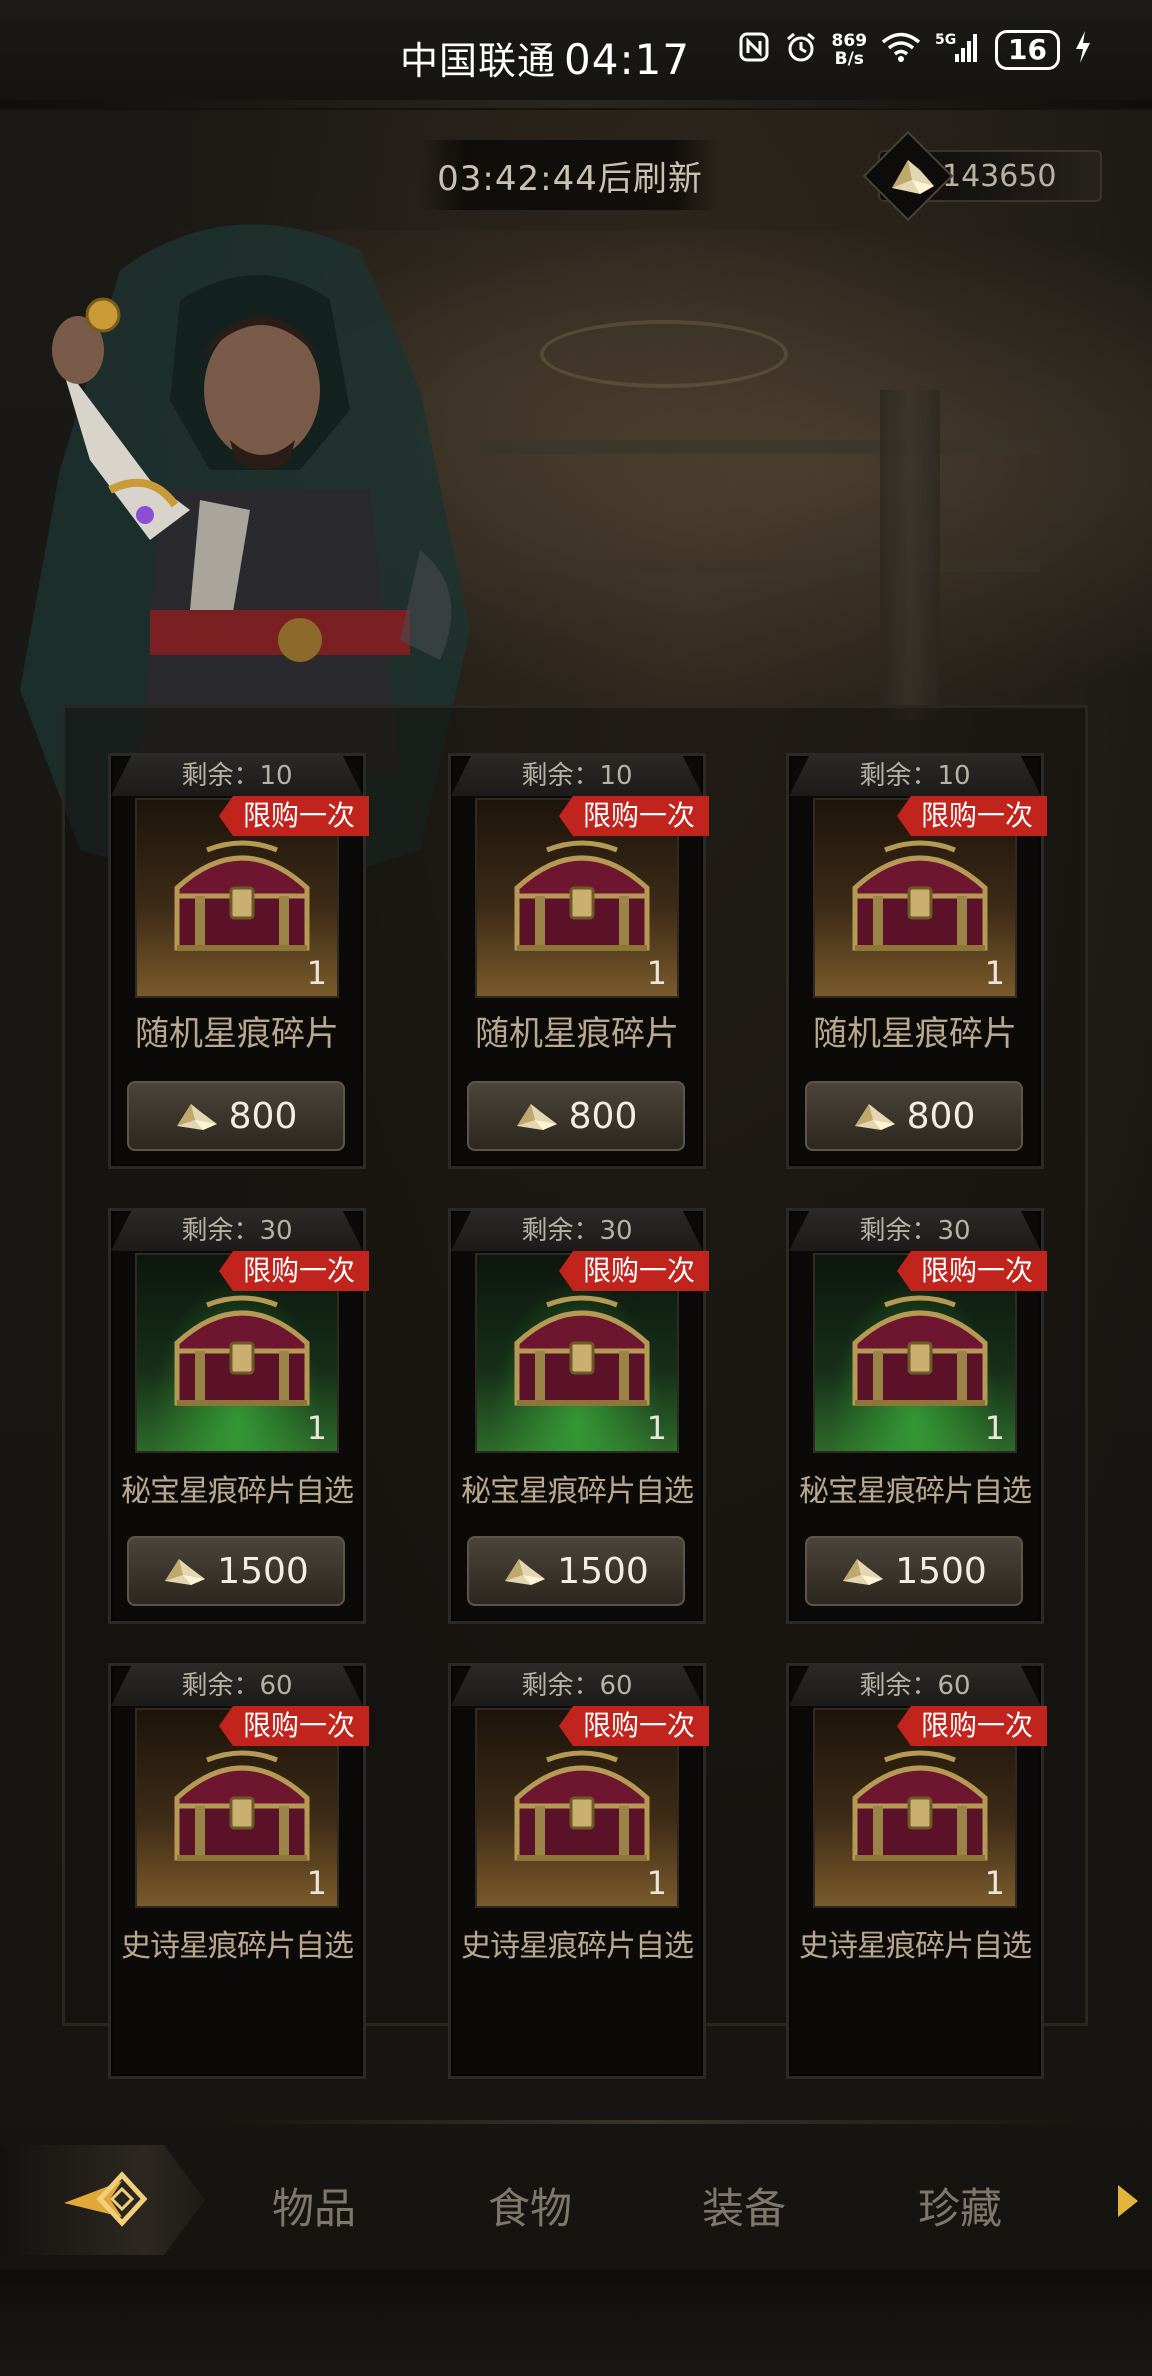 The image size is (1152, 2376). Describe the element at coordinates (530, 2205) in the screenshot. I see `tab-food: 食物` at that location.